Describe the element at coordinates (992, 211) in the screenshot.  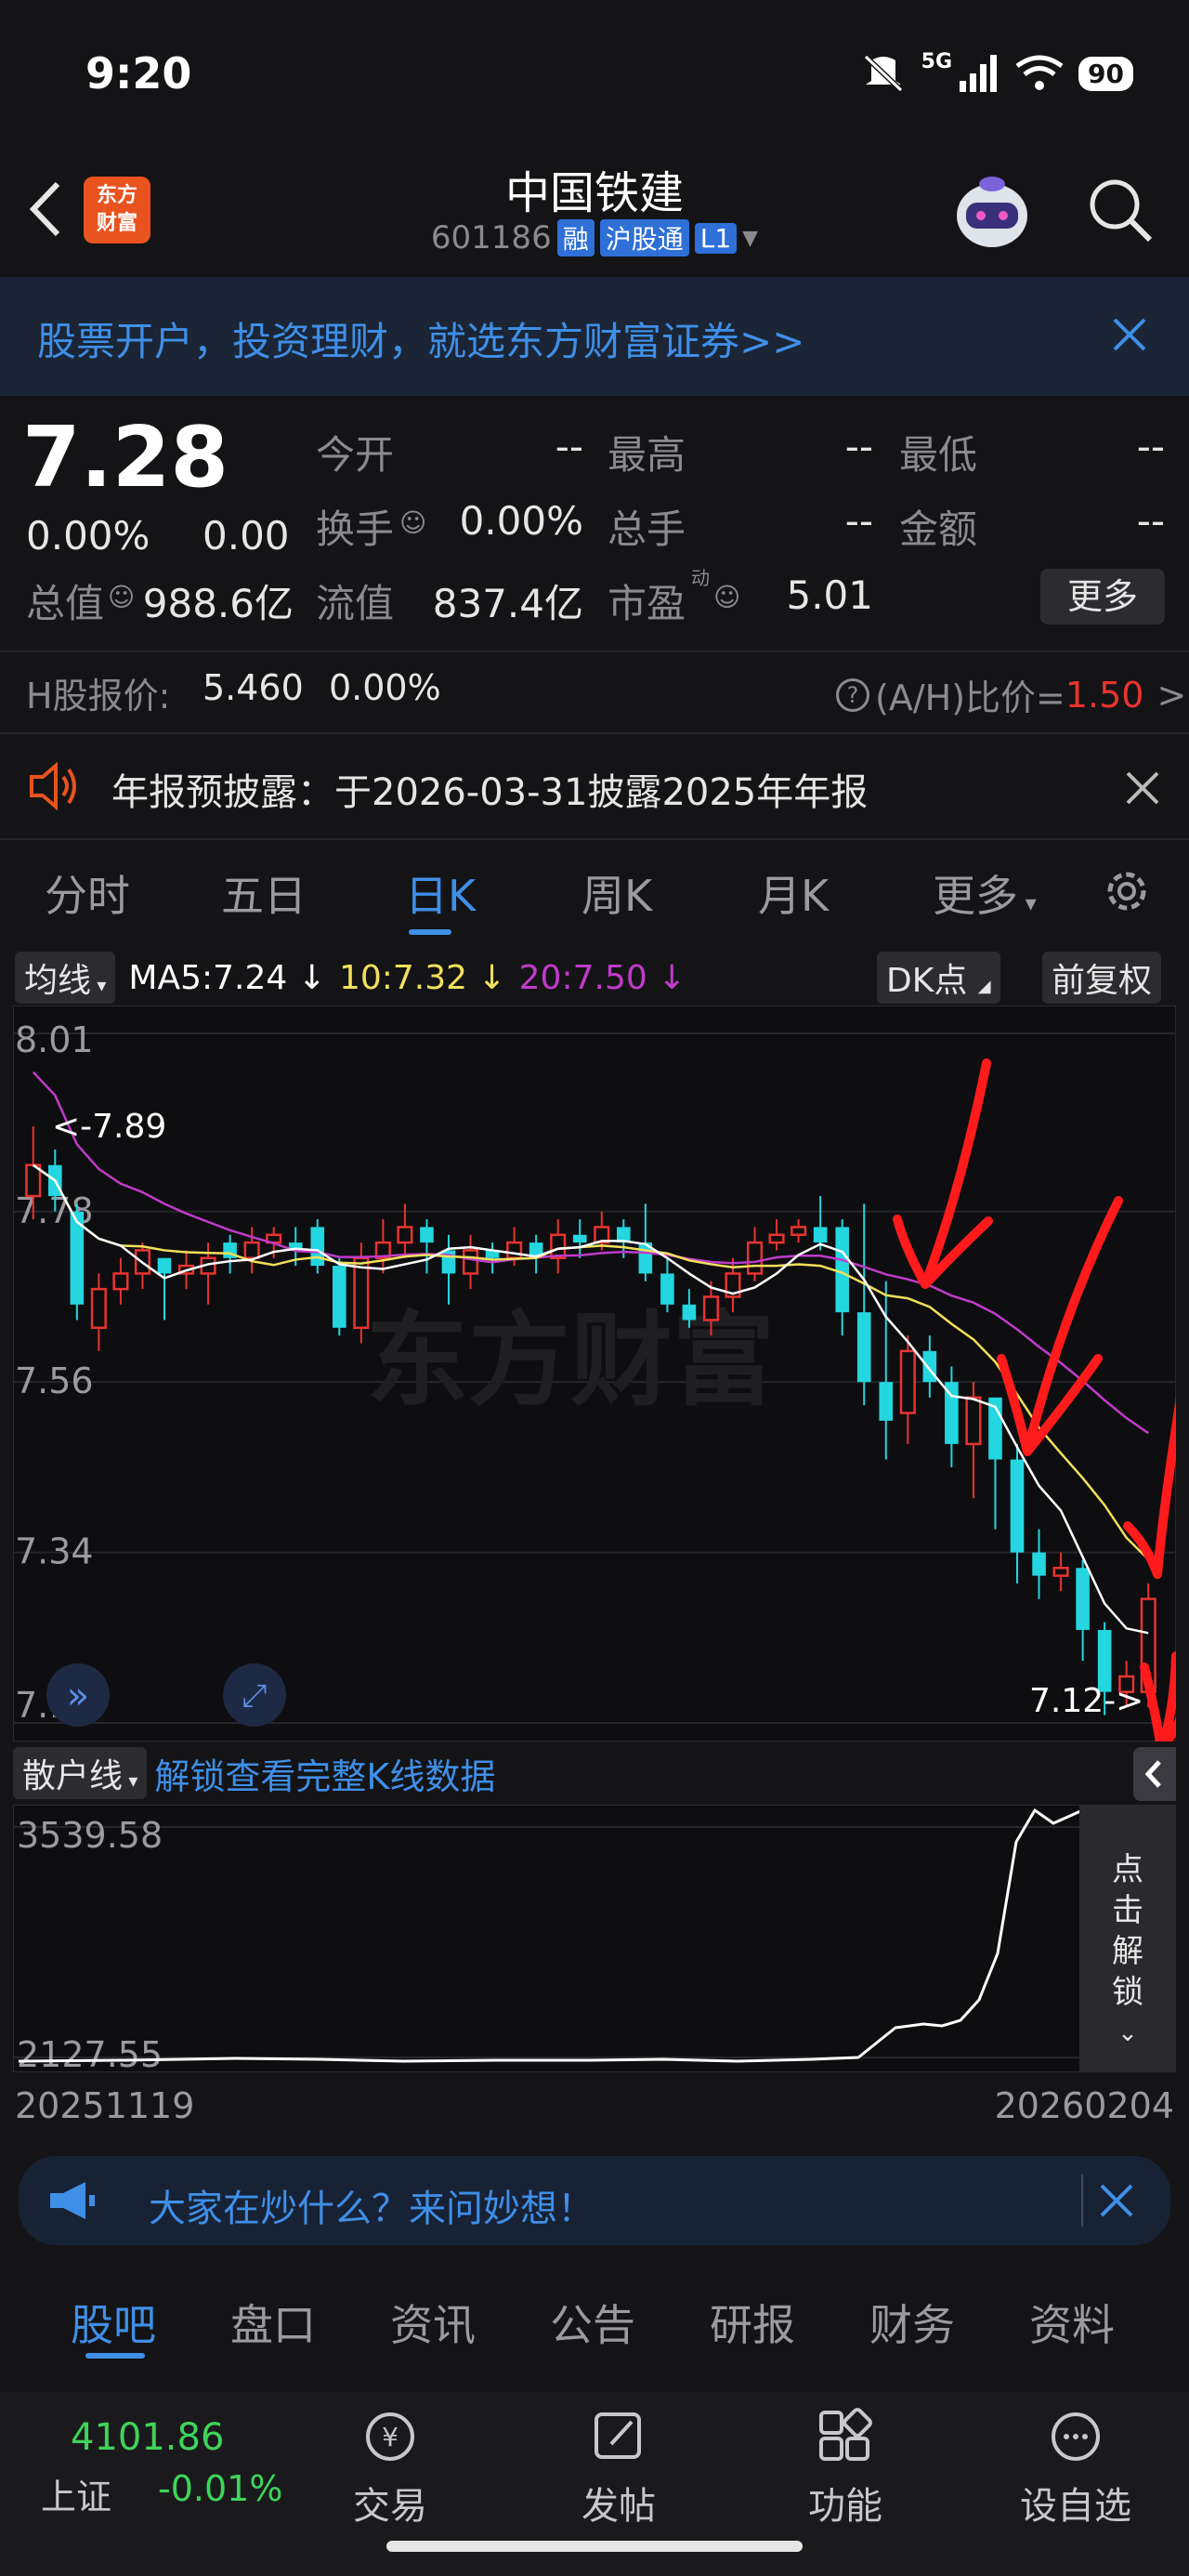
I see `robot-assistant-icon` at that location.